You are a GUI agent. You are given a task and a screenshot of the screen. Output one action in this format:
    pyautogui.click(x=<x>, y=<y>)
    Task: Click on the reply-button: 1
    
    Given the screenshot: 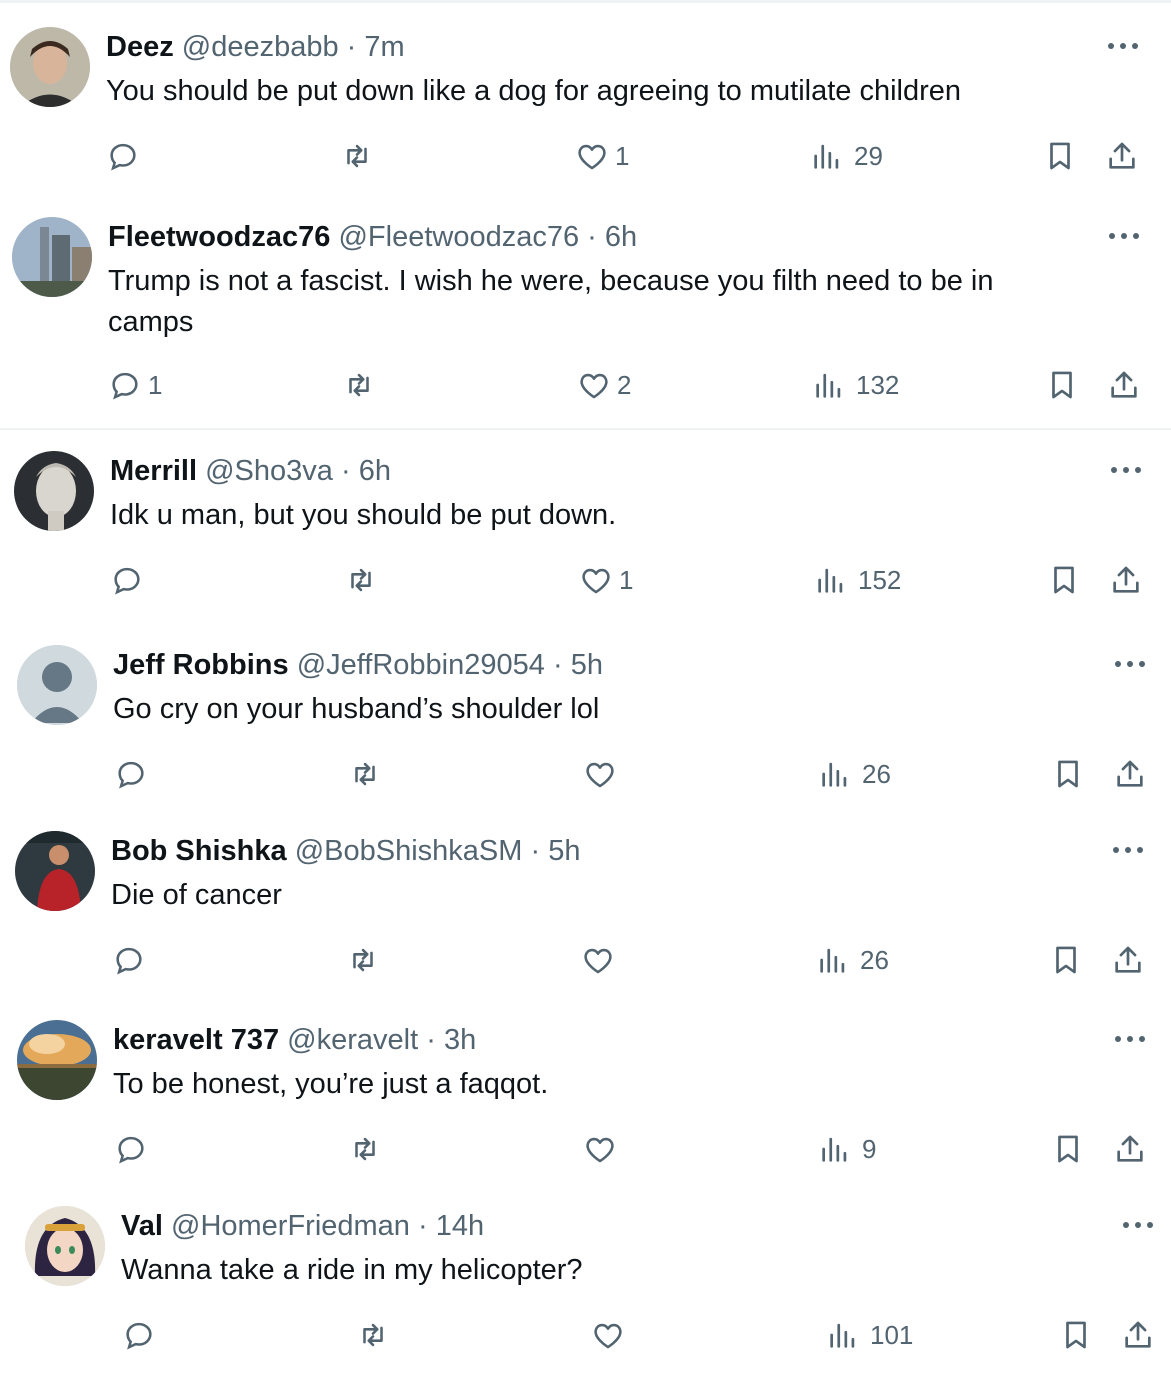 What is the action you would take?
    pyautogui.click(x=135, y=385)
    